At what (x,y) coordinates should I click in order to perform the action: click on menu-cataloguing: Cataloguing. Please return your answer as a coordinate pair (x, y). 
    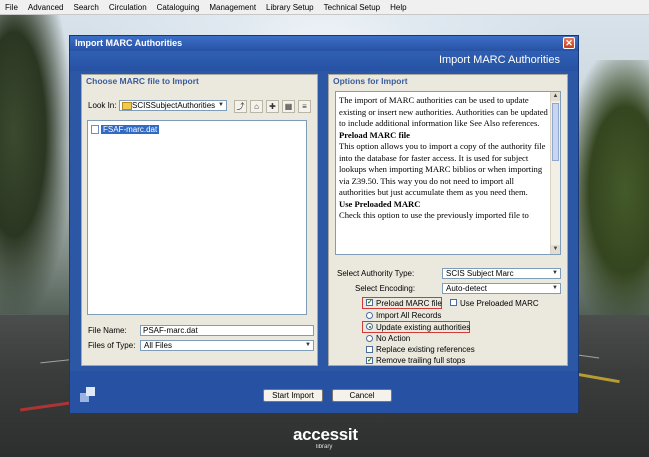
    Looking at the image, I should click on (178, 7).